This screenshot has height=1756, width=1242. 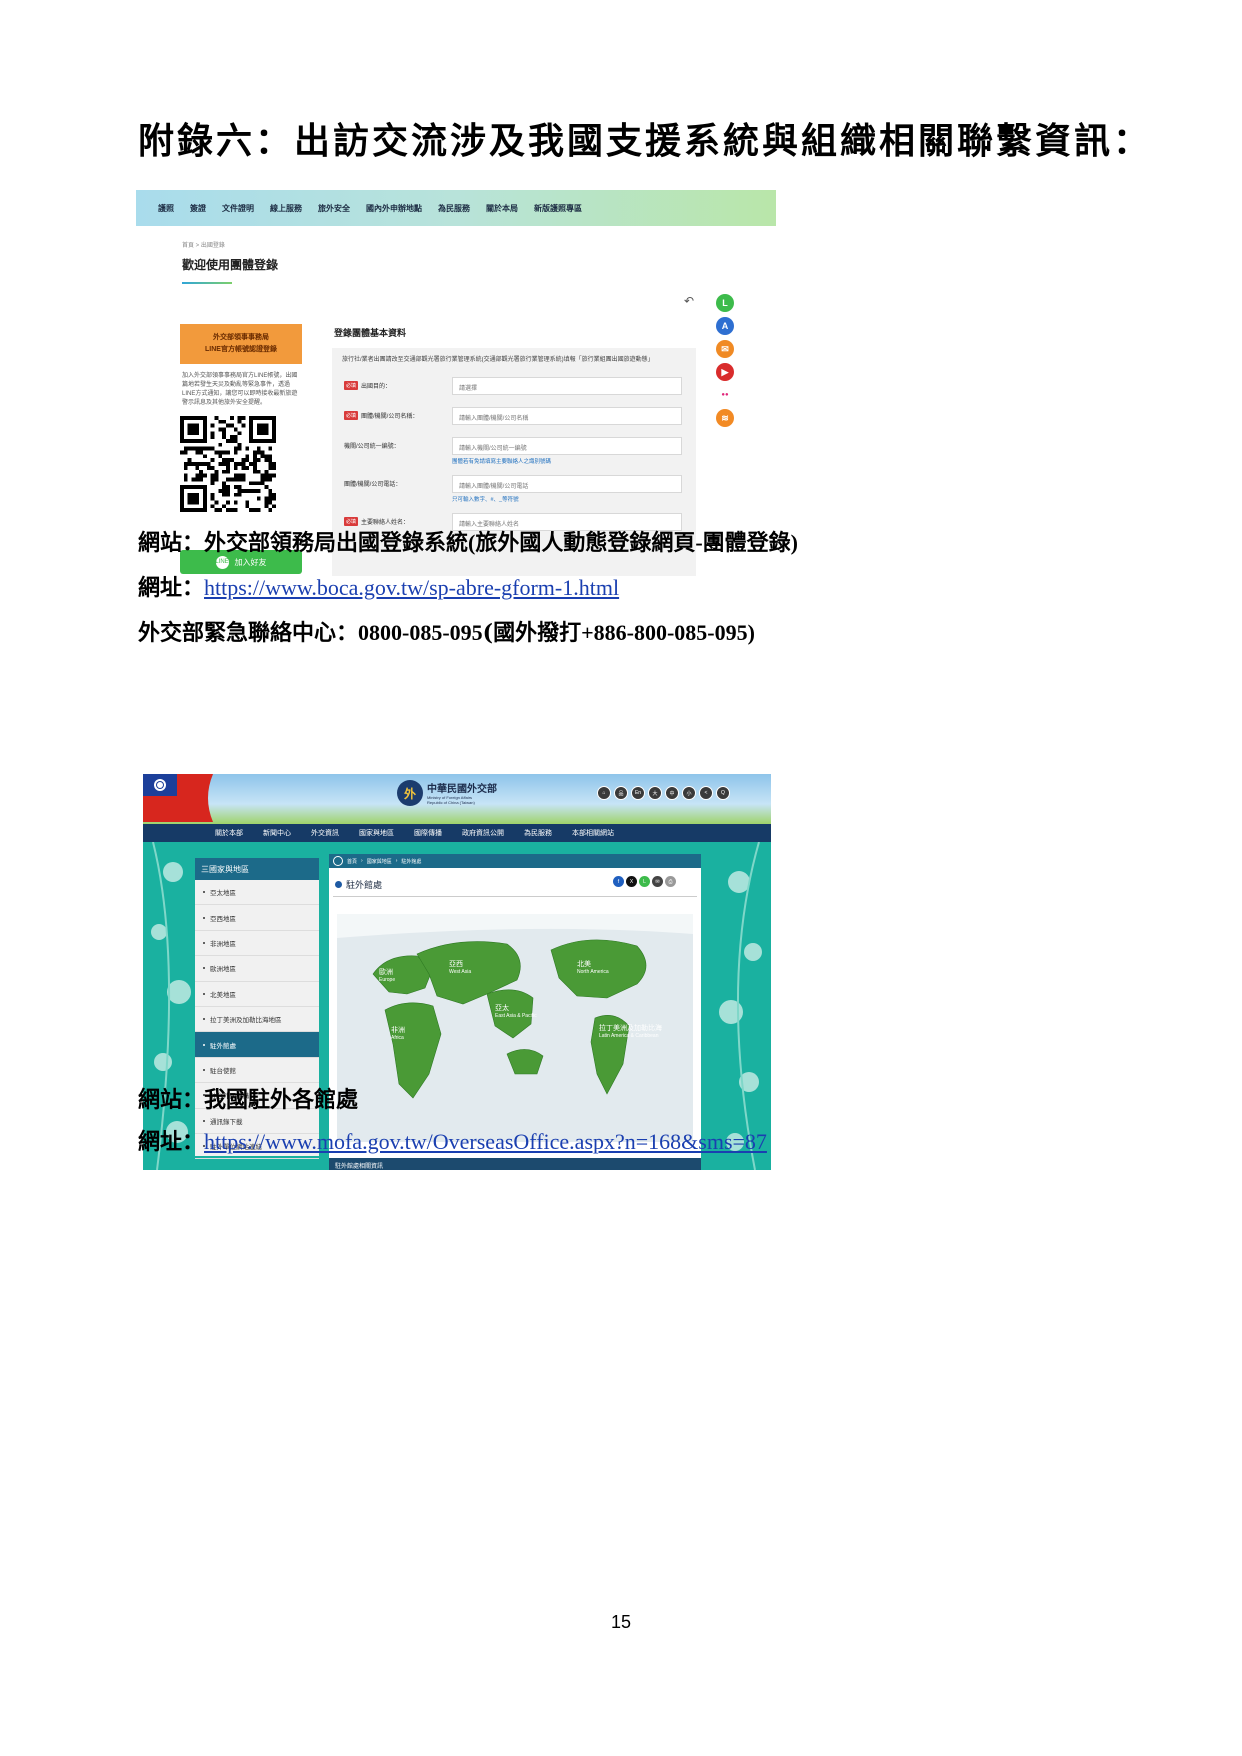 I want to click on flickr-icon: ●●, so click(x=725, y=395).